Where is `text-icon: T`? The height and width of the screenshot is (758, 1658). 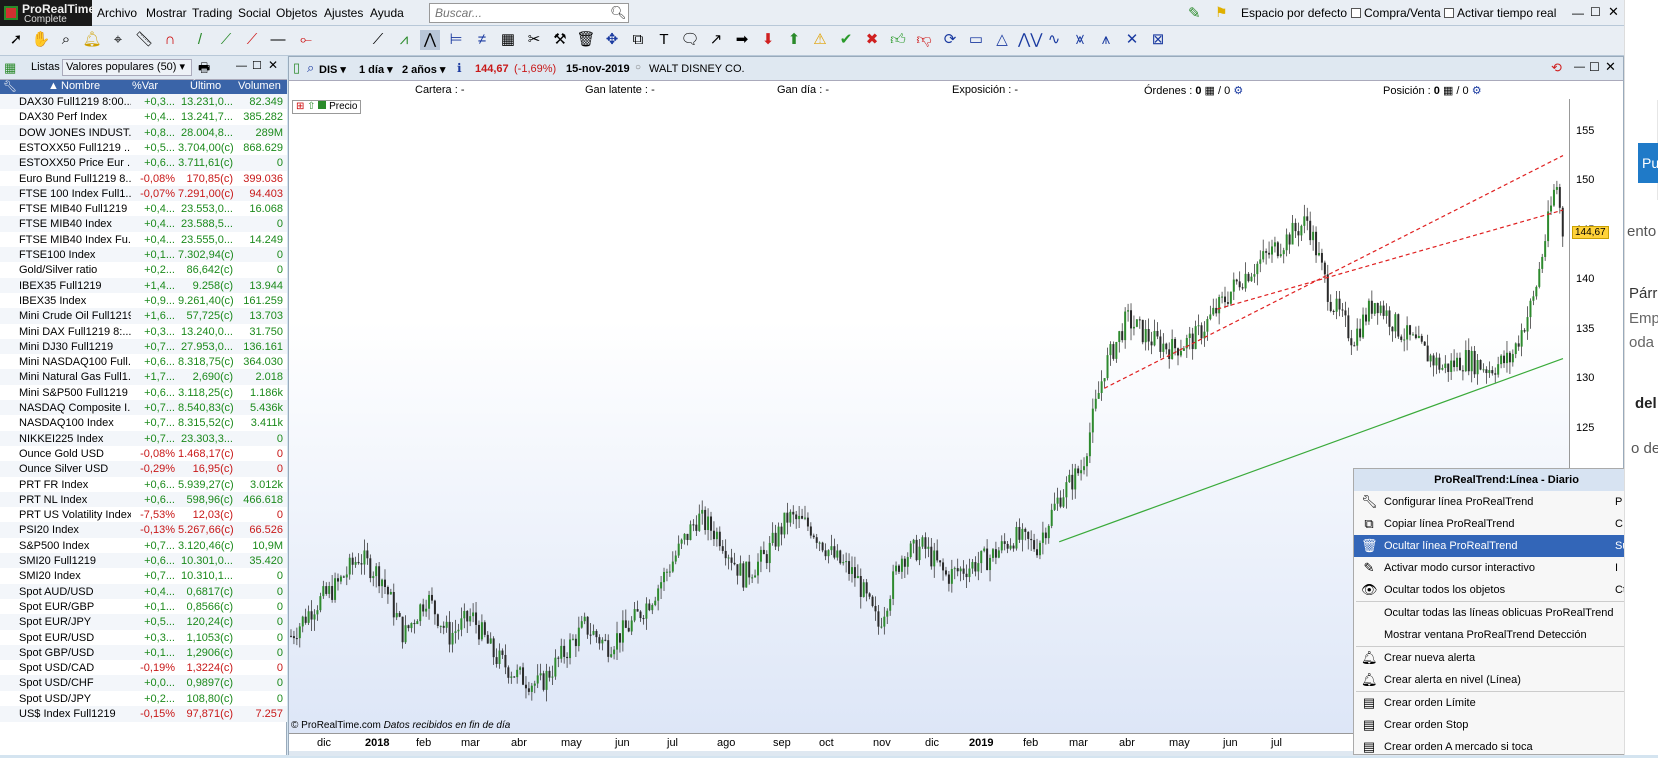
text-icon: T is located at coordinates (664, 40).